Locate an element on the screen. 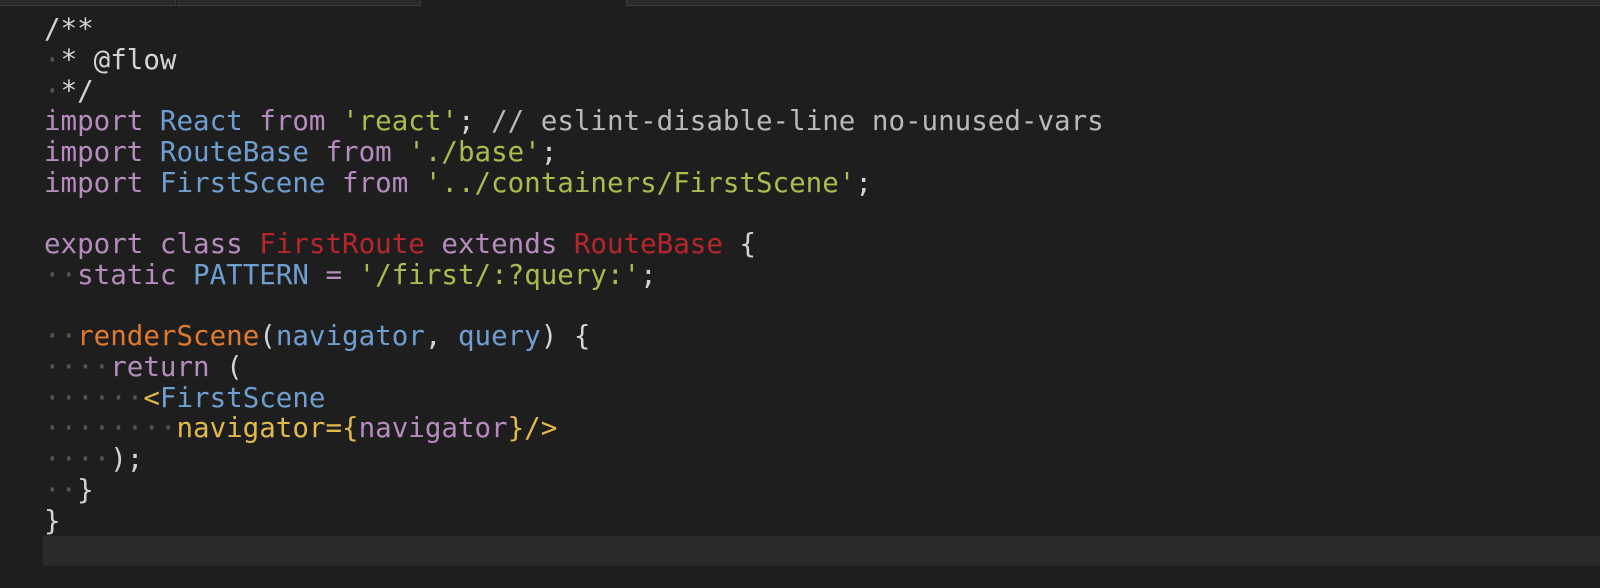 Image resolution: width=1600 pixels, height=588 pixels. code-token: < is located at coordinates (151, 398).